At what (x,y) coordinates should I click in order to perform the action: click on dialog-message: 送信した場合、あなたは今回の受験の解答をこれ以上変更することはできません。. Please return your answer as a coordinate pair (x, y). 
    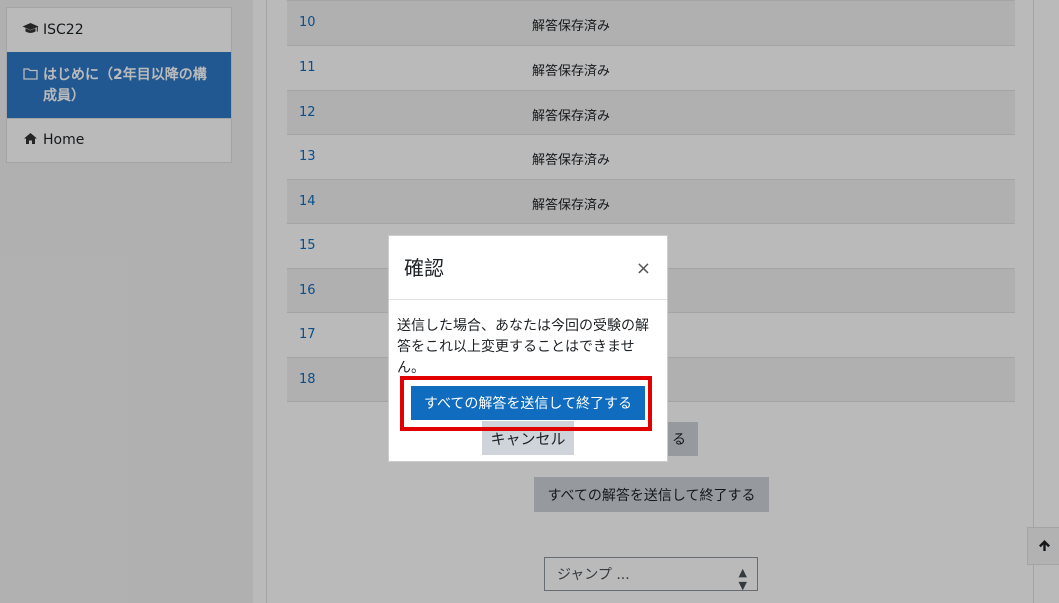
    Looking at the image, I should click on (523, 347).